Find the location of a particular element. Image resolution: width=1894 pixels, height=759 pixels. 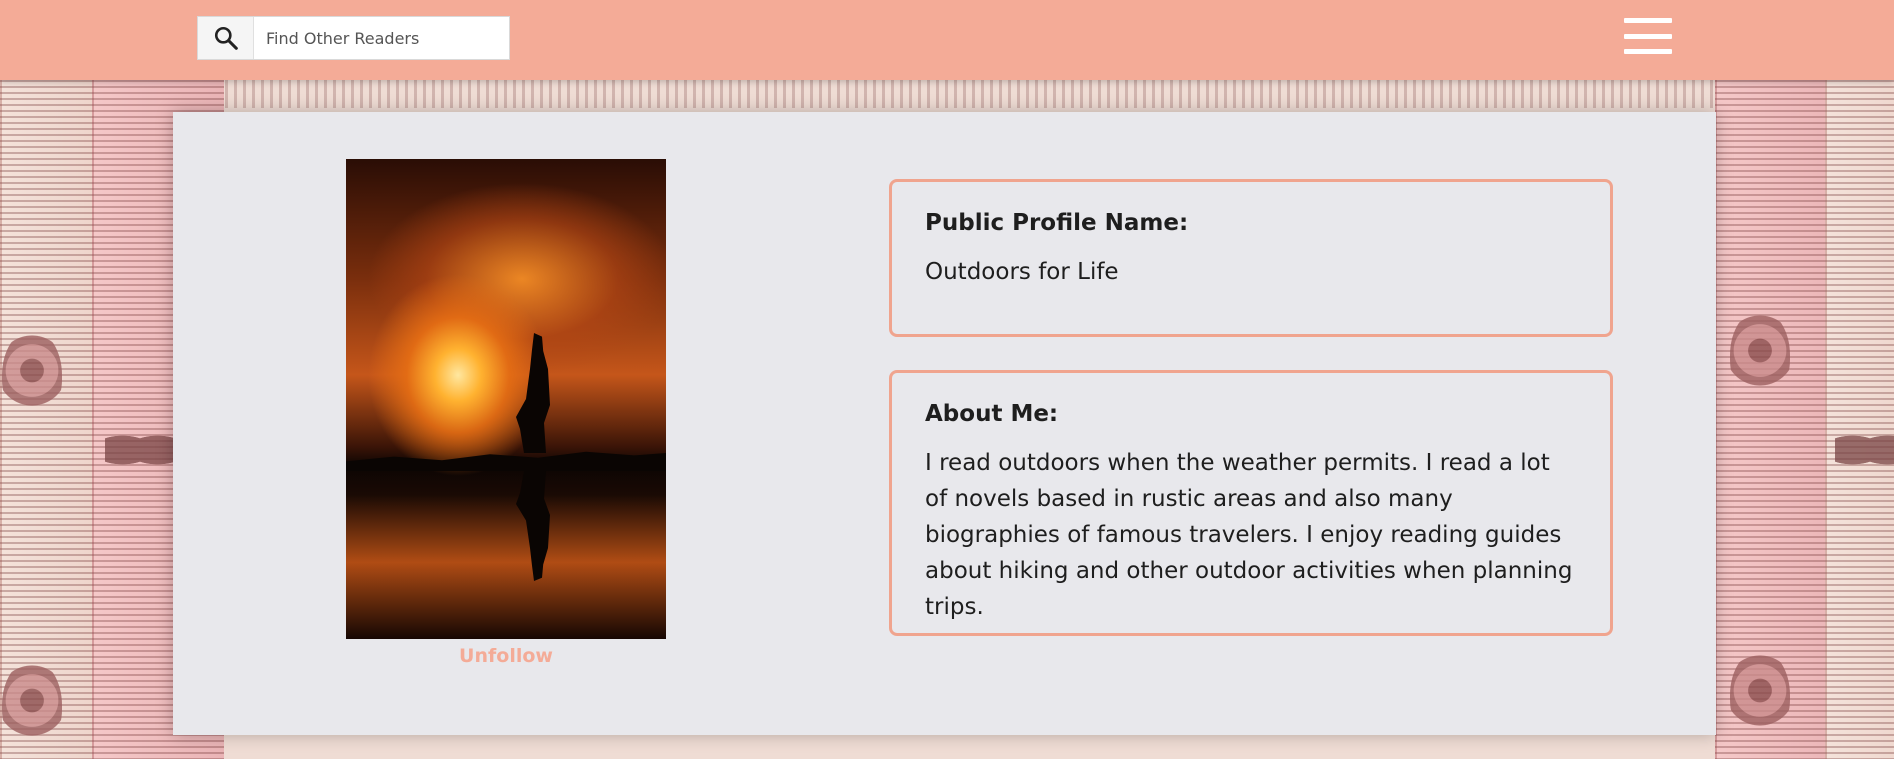

hamburger-menu-icon is located at coordinates (1648, 36).